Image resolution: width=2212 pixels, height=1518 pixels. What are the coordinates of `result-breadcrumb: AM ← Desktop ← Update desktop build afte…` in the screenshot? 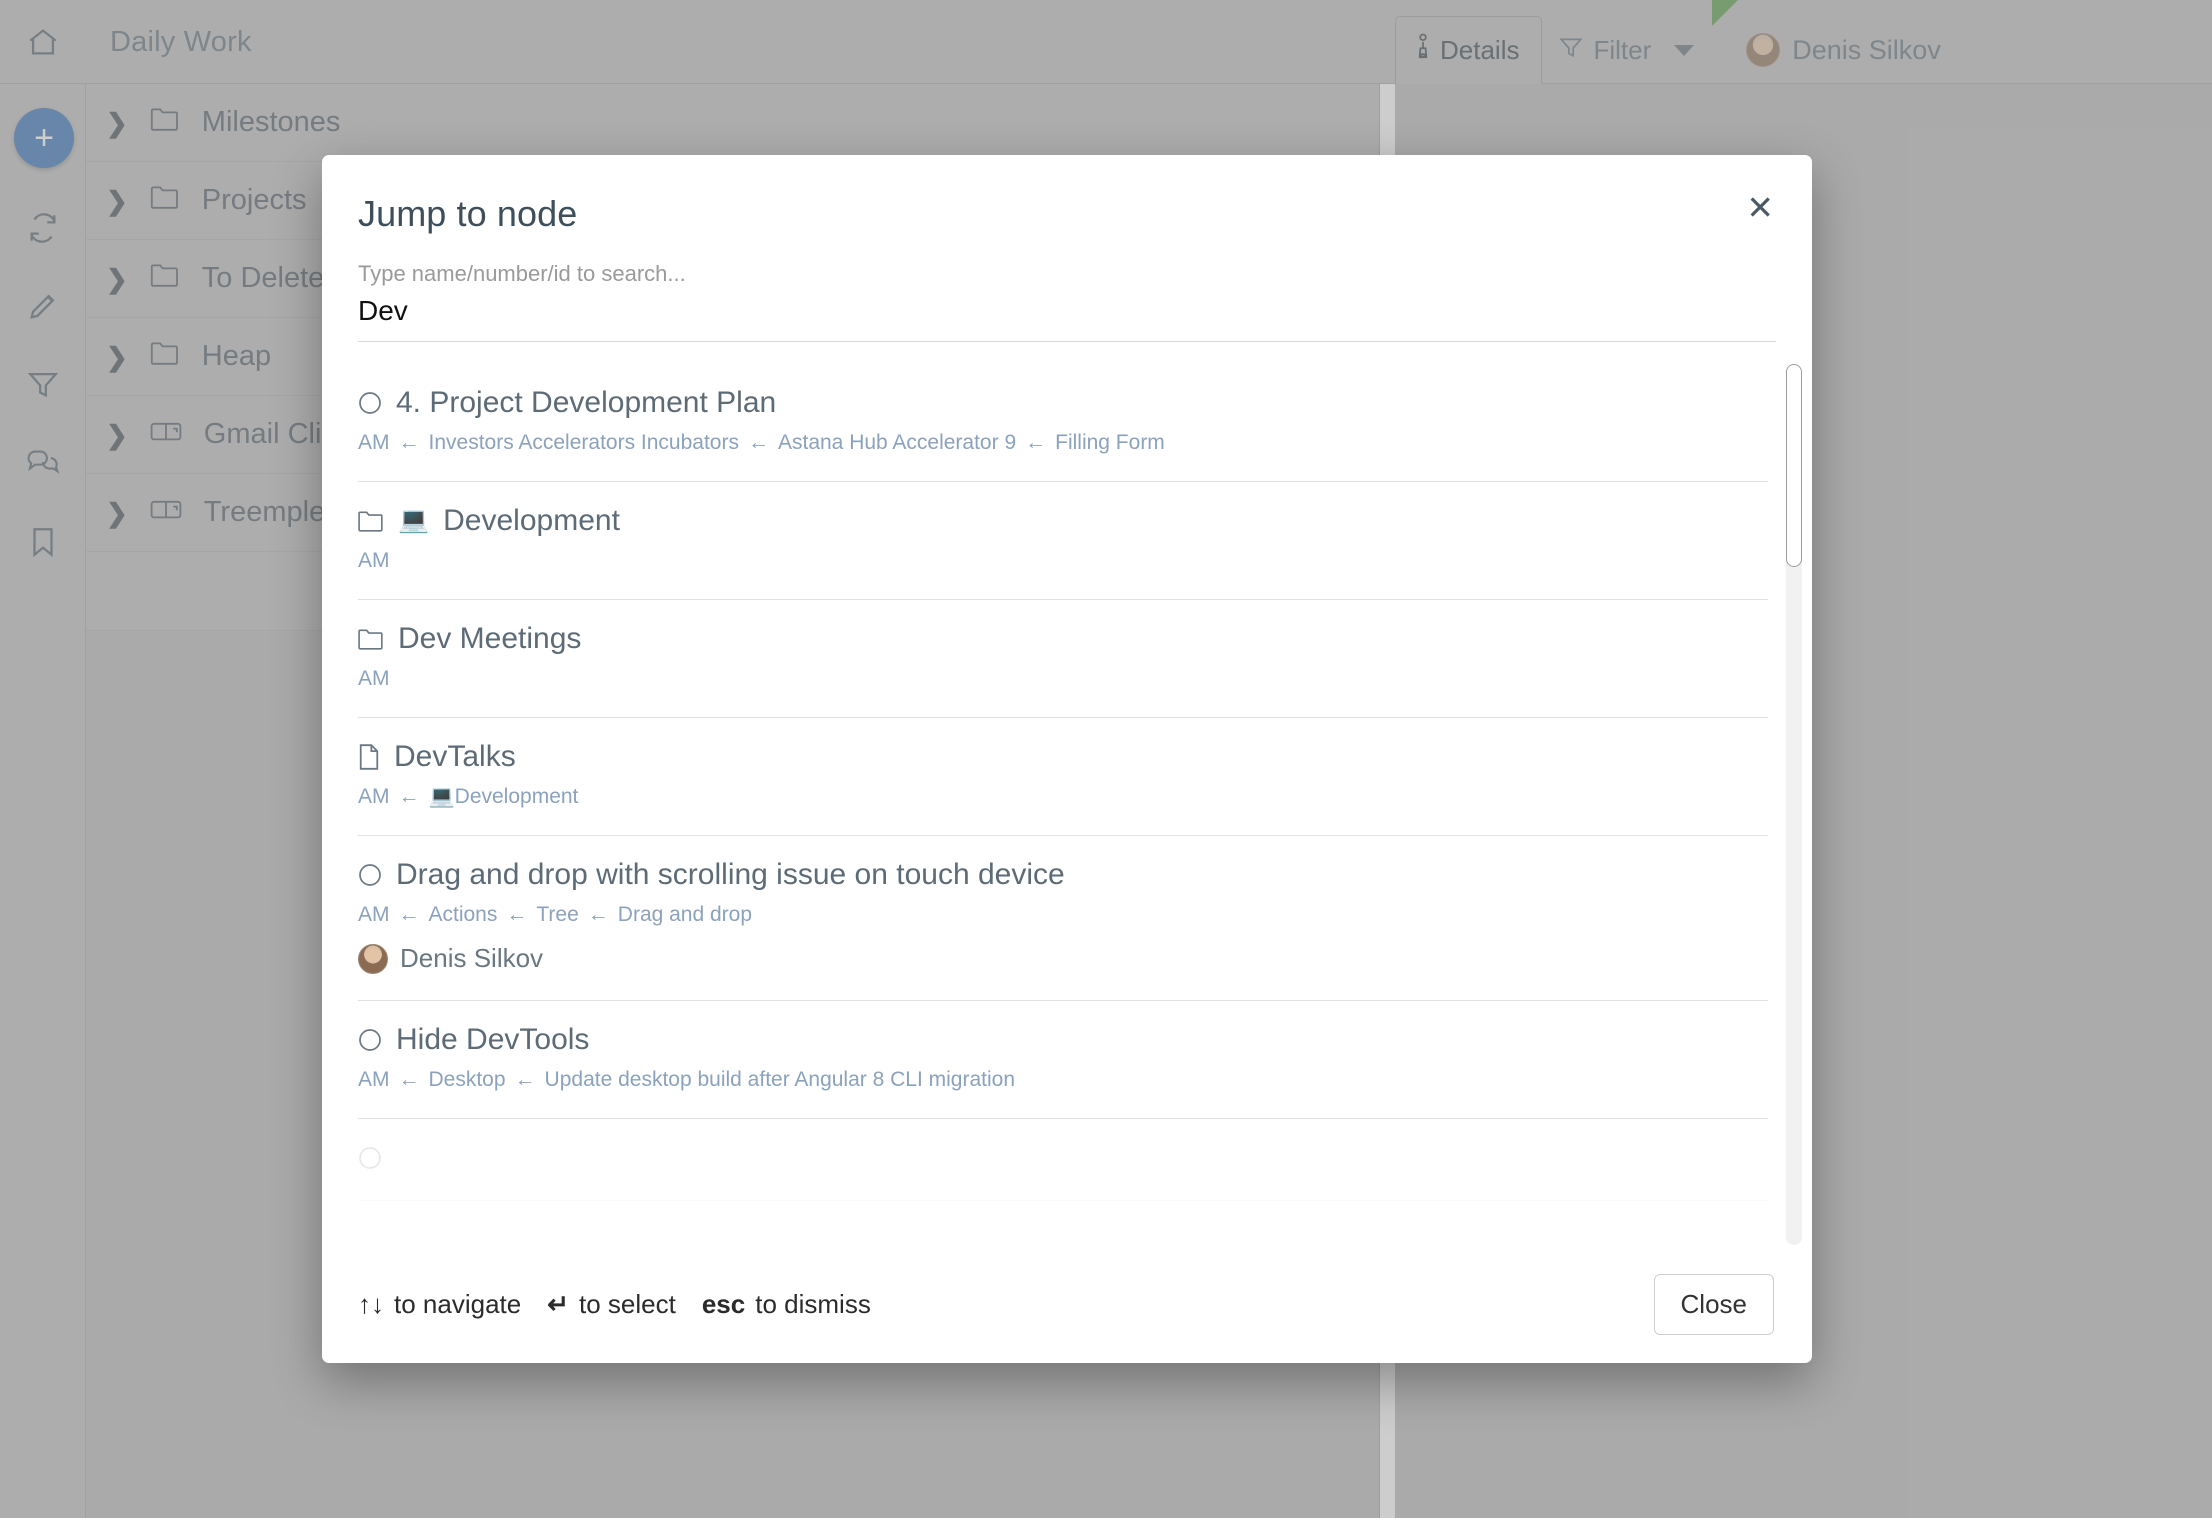 It's located at (1063, 1080).